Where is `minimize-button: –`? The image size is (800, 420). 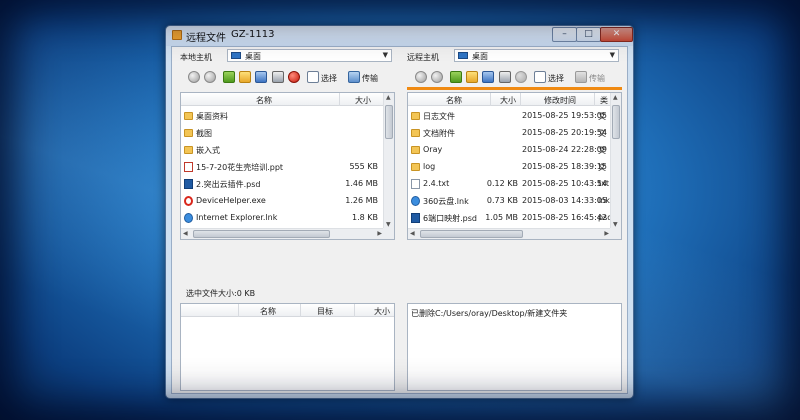
minimize-button: – is located at coordinates (564, 34).